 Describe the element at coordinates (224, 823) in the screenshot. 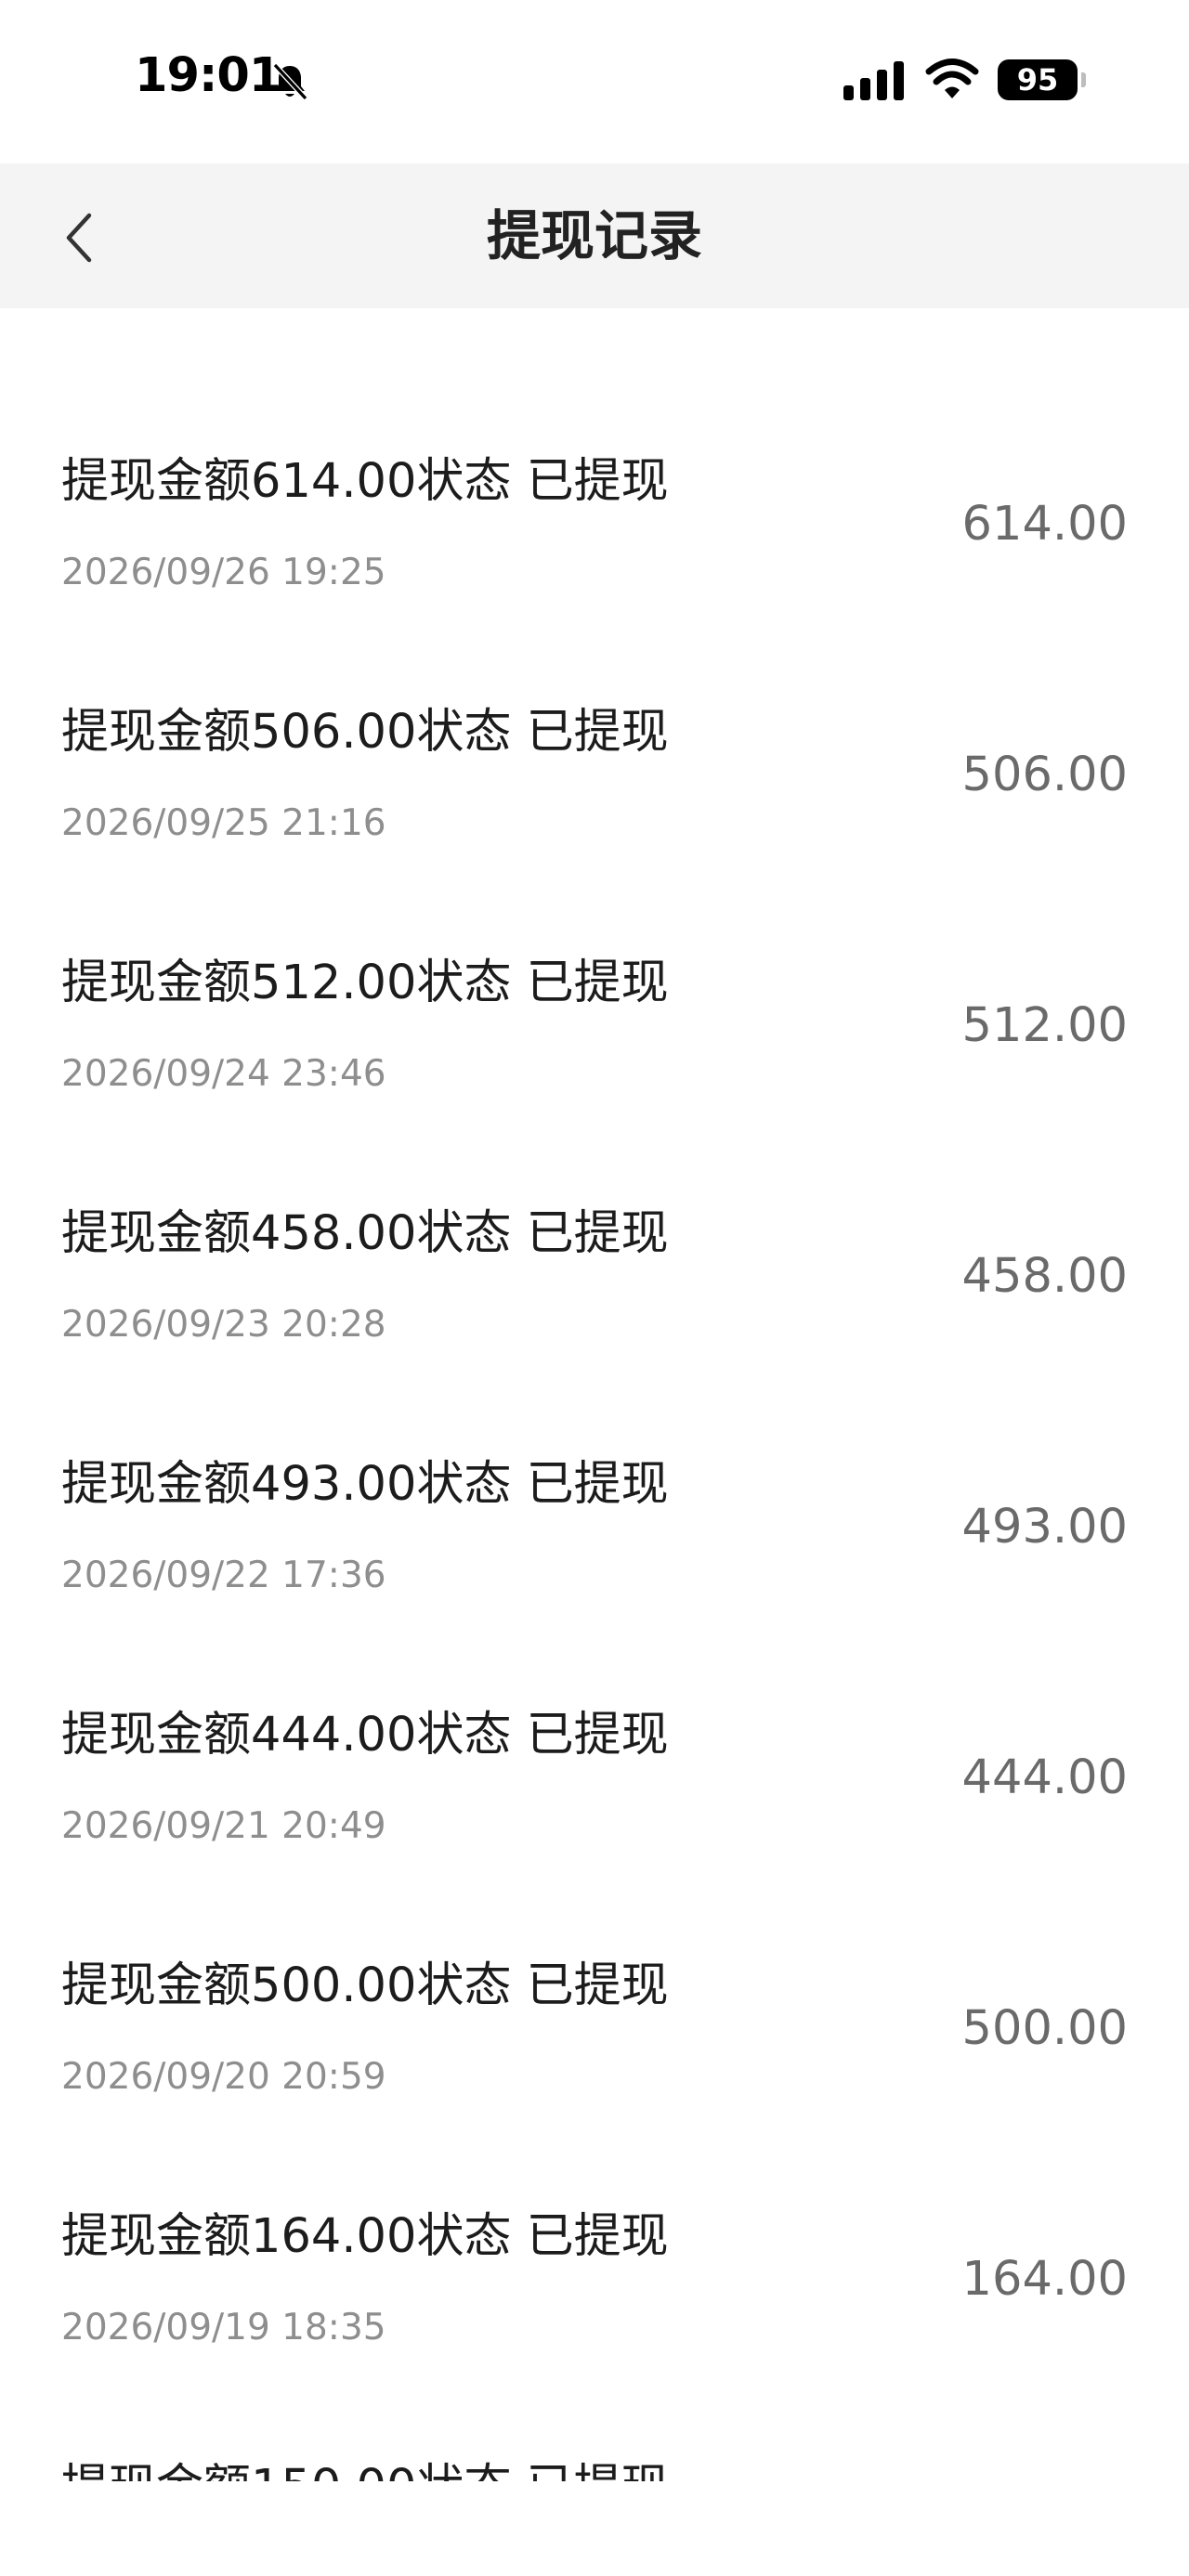

I see `record-time: 2026/09/25 21:16` at that location.